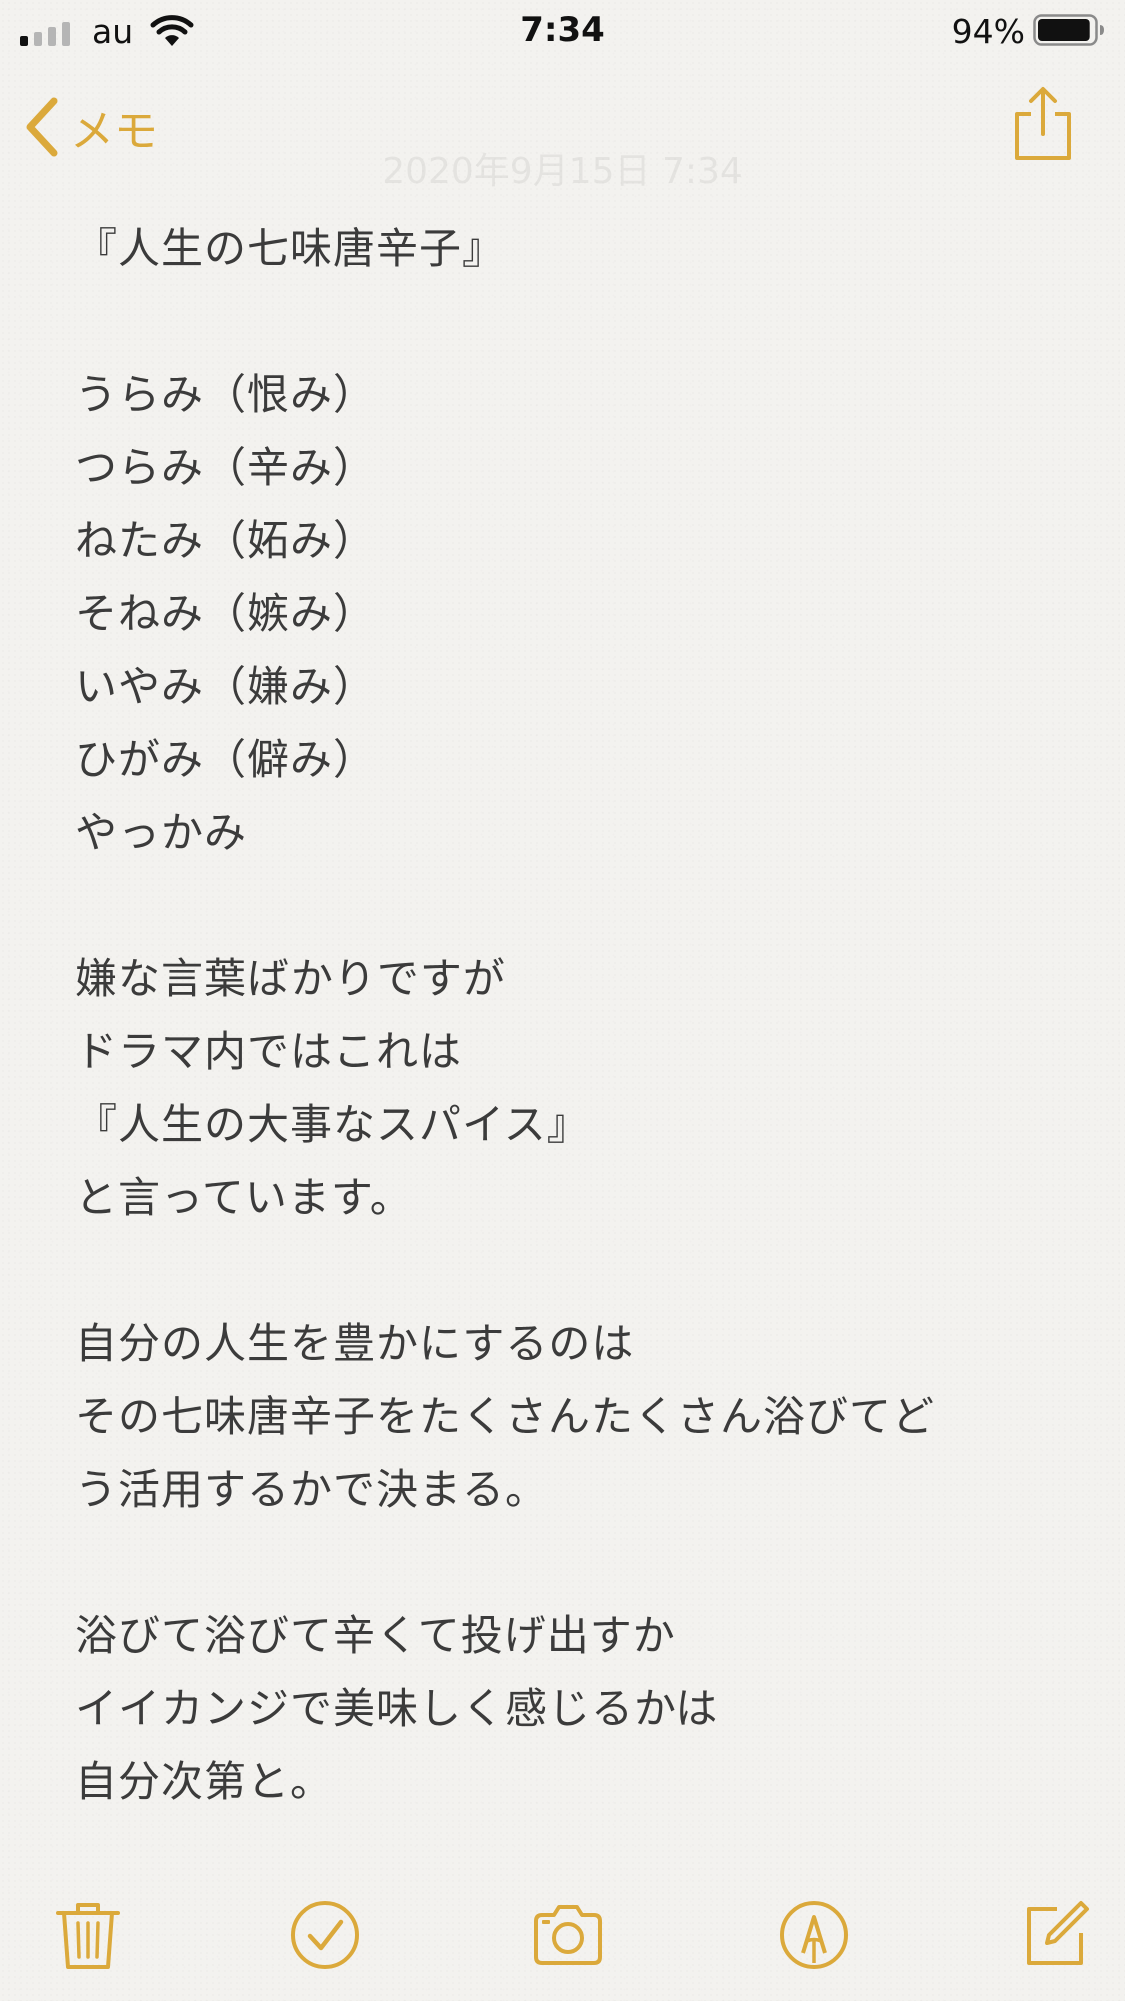  I want to click on note-line: ねたみ（妬み）, so click(226, 540).